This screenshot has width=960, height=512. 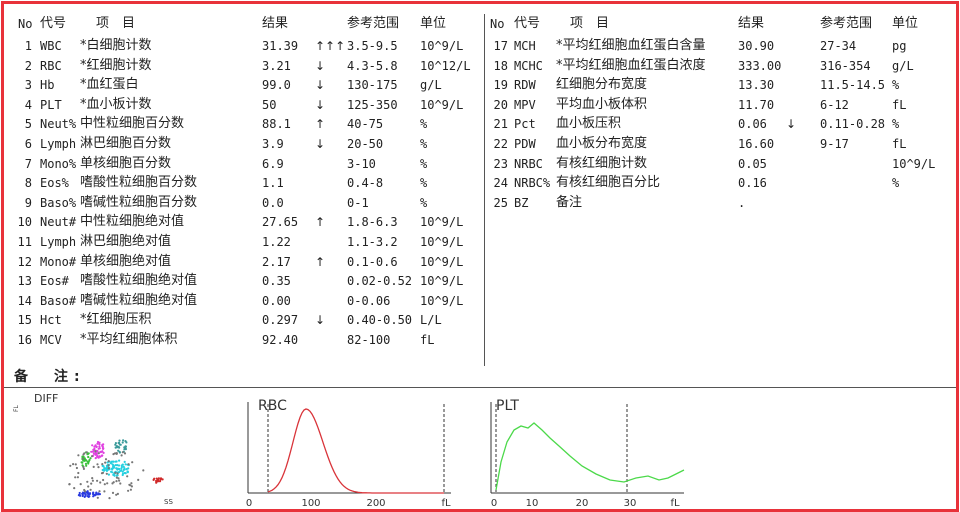 What do you see at coordinates (675, 503) in the screenshot?
I see `plt-tick-unit: fL` at bounding box center [675, 503].